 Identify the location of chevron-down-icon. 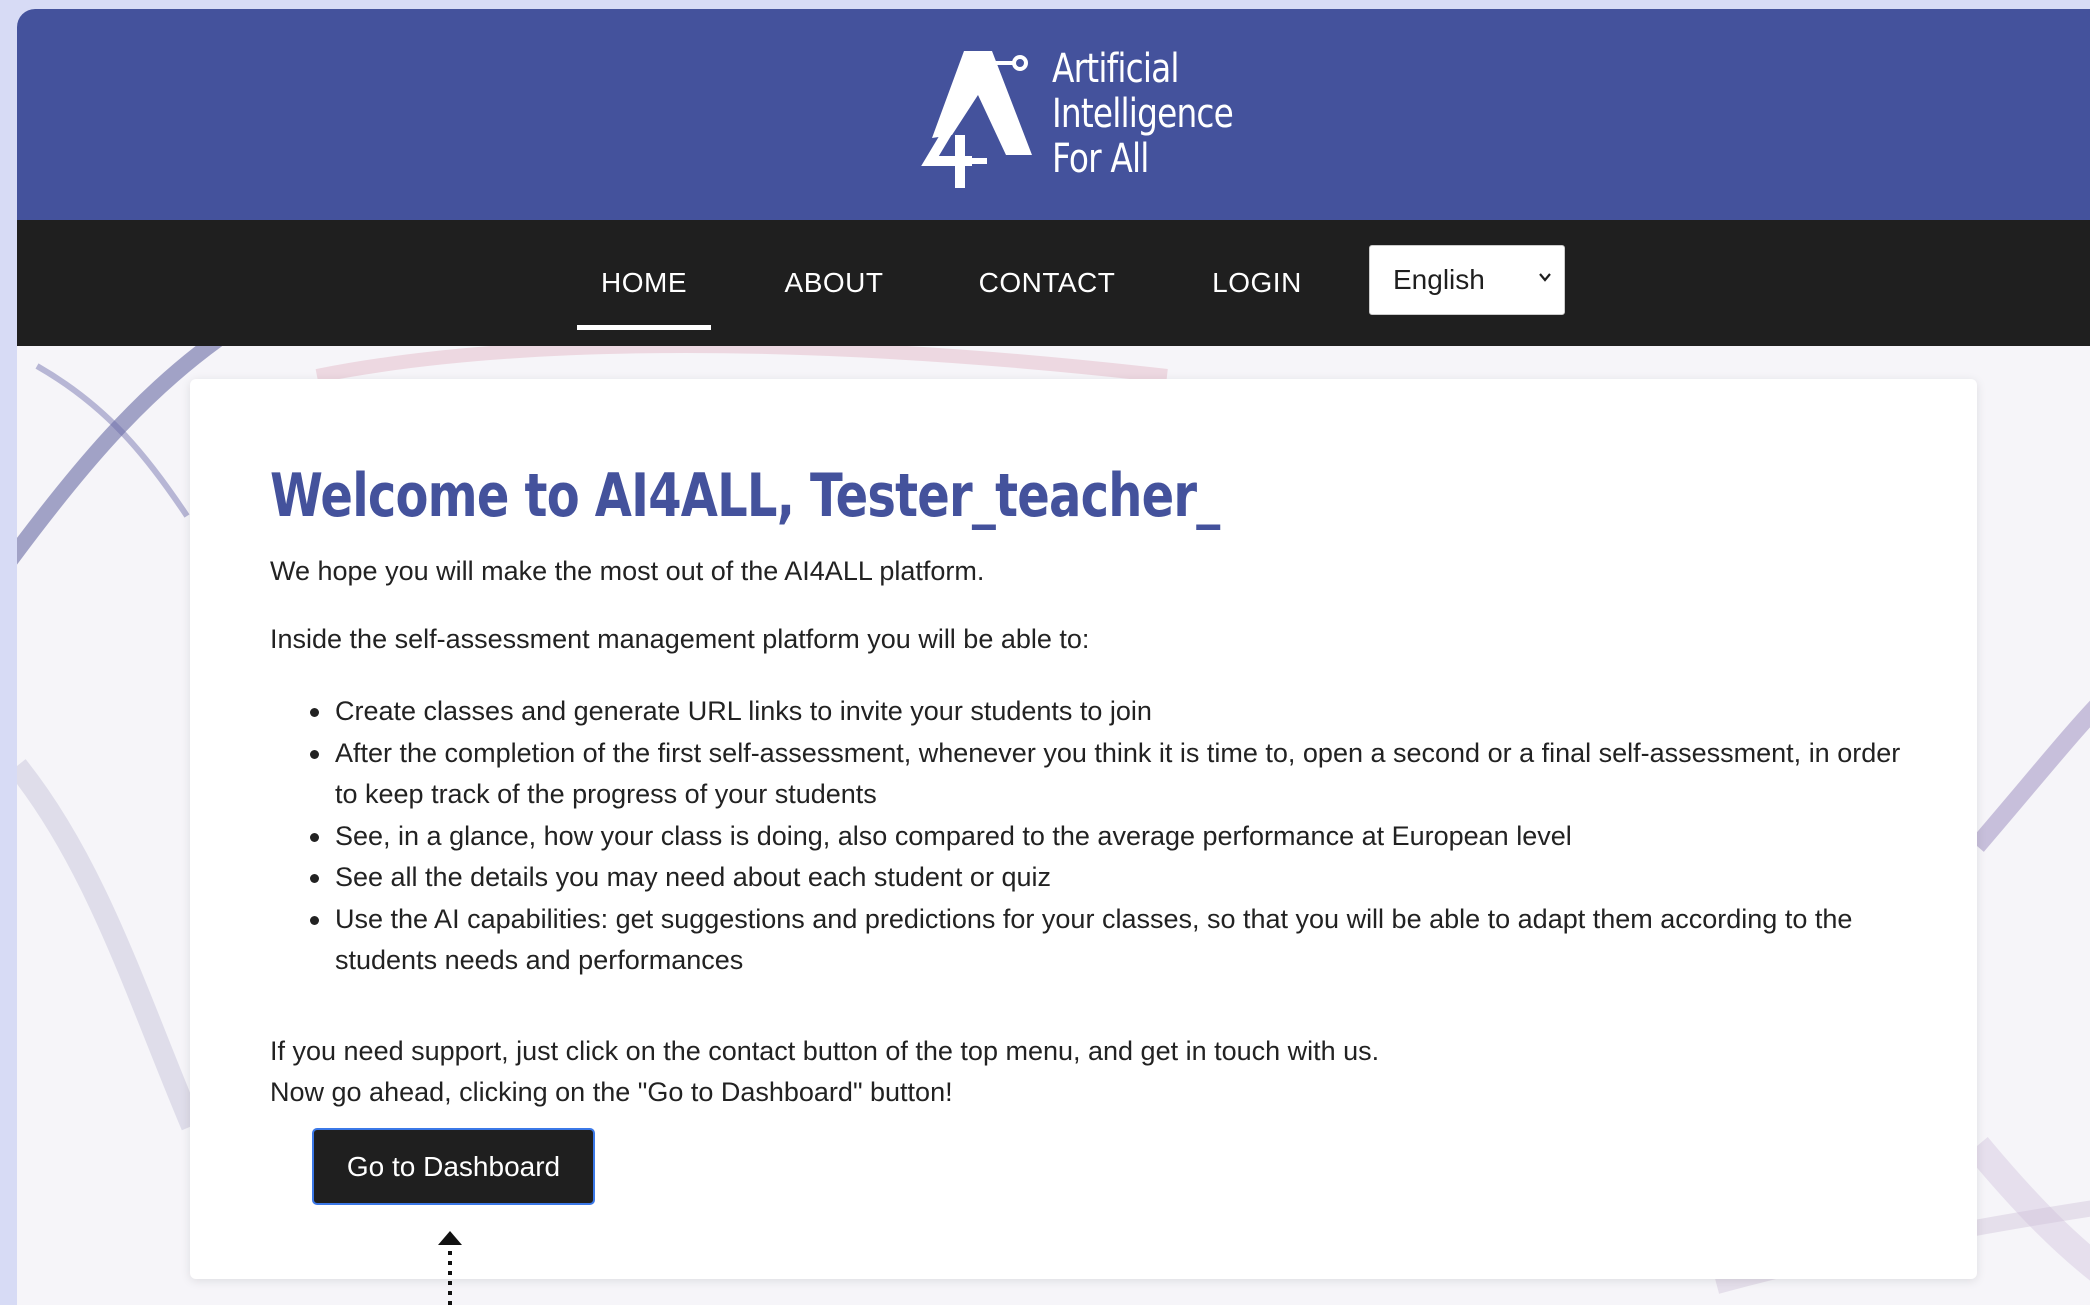
(1545, 277).